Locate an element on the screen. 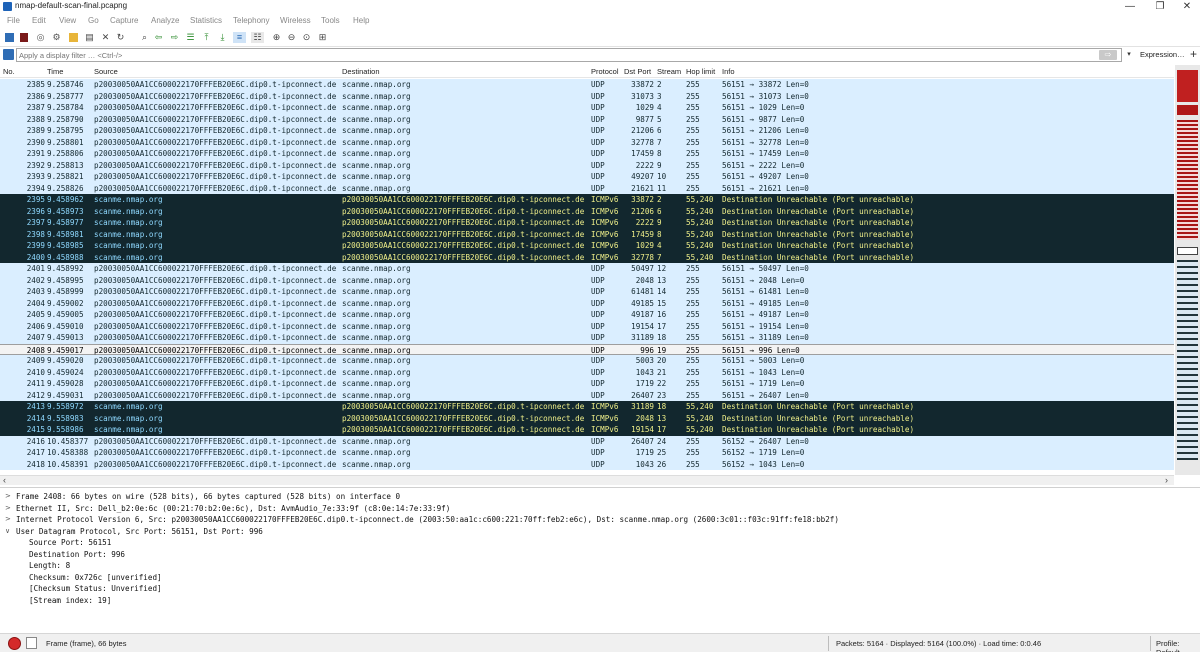  detail-tree-item: Source Port: 56151 is located at coordinates (600, 543).